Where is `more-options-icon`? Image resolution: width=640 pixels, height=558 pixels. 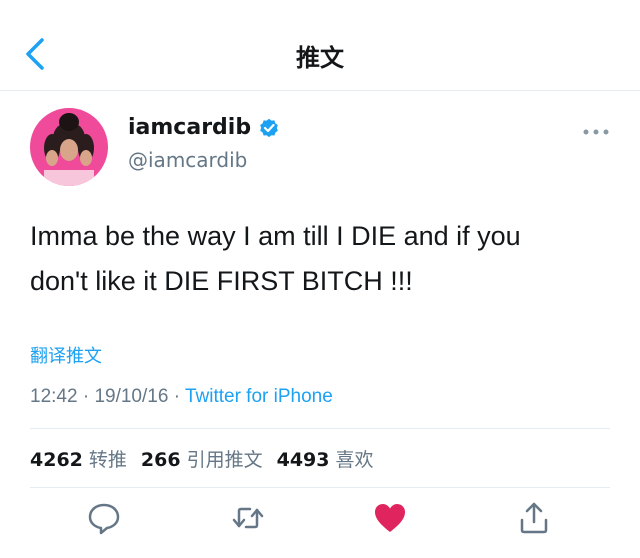
more-options-icon is located at coordinates (596, 132).